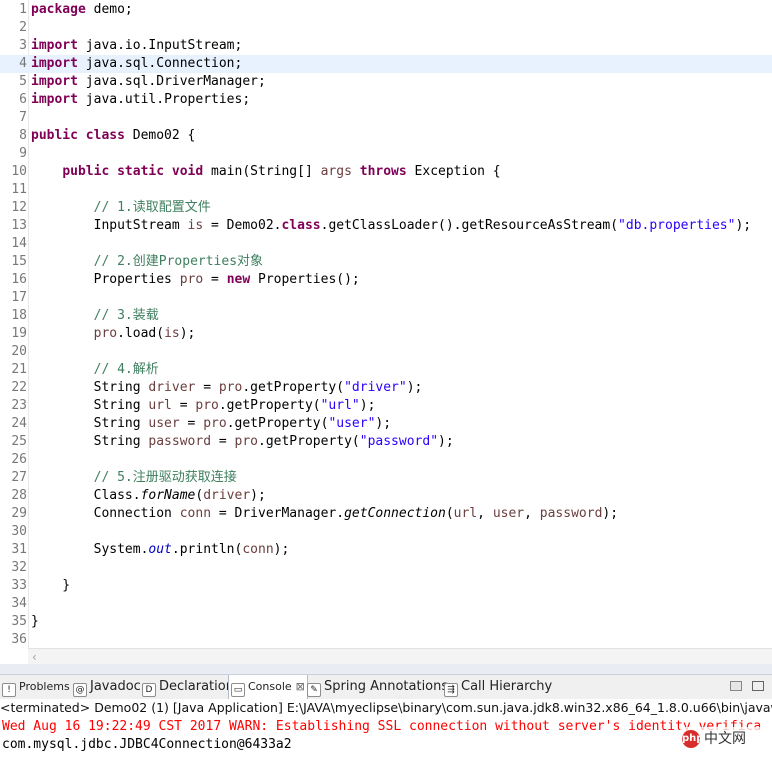 Image resolution: width=772 pixels, height=758 pixels. I want to click on code-string: "driver", so click(375, 387).